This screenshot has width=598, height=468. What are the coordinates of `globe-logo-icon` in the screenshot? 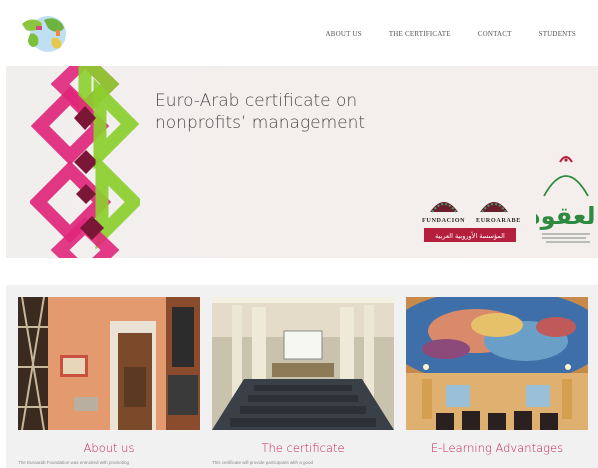 It's located at (44, 34).